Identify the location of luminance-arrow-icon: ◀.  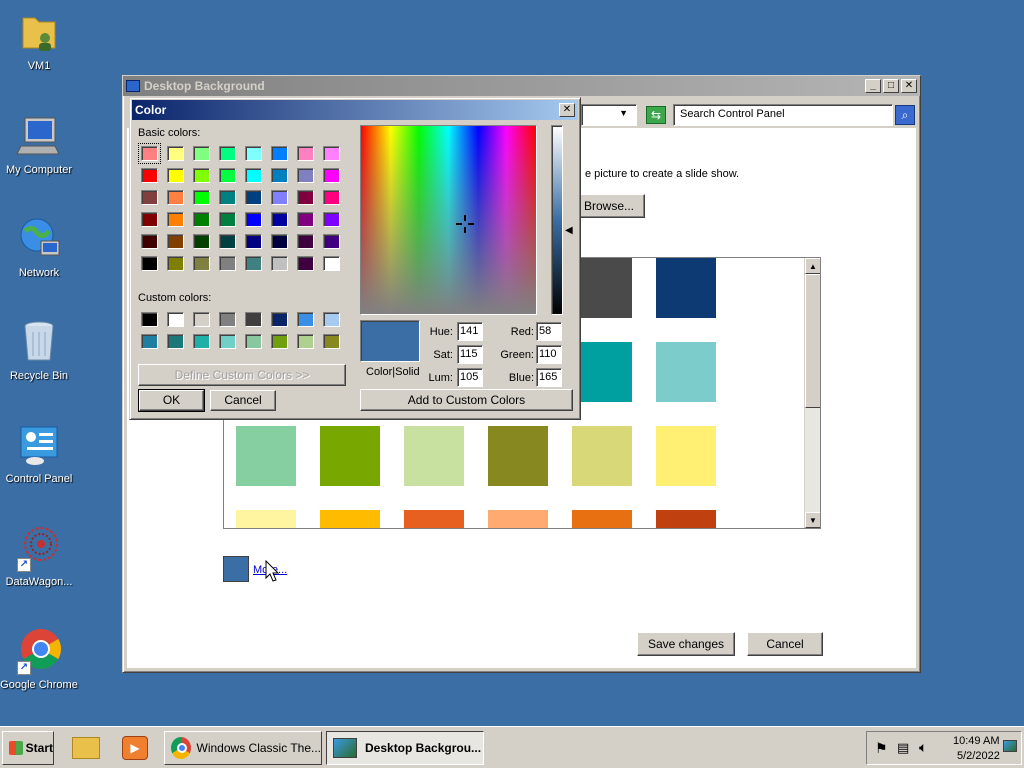
(569, 230).